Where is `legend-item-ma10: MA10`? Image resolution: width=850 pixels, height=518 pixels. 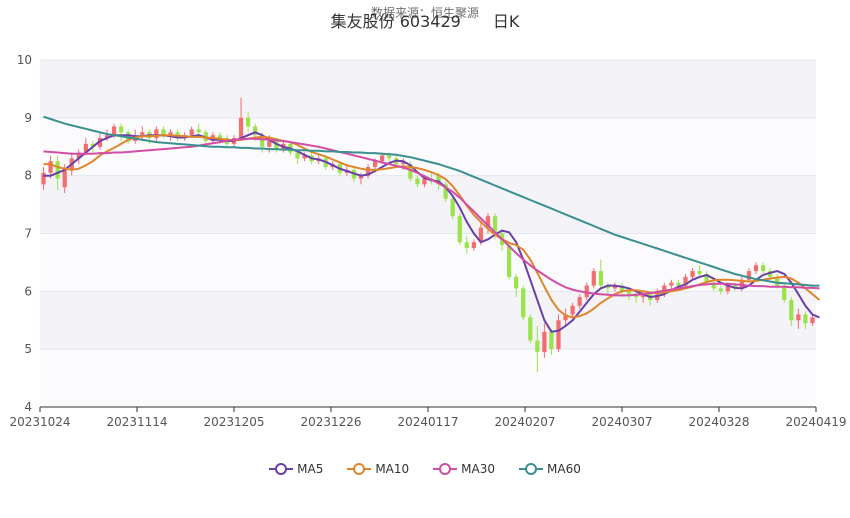
legend-item-ma10: MA10 is located at coordinates (378, 469).